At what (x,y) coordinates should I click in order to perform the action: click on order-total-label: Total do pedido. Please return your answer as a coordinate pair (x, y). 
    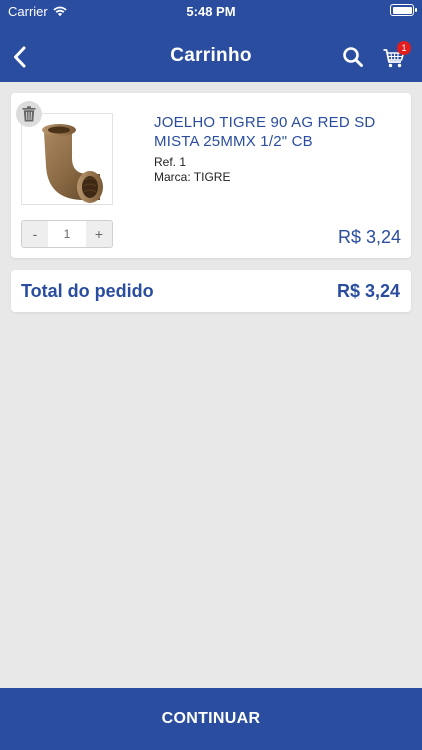
    Looking at the image, I should click on (87, 291).